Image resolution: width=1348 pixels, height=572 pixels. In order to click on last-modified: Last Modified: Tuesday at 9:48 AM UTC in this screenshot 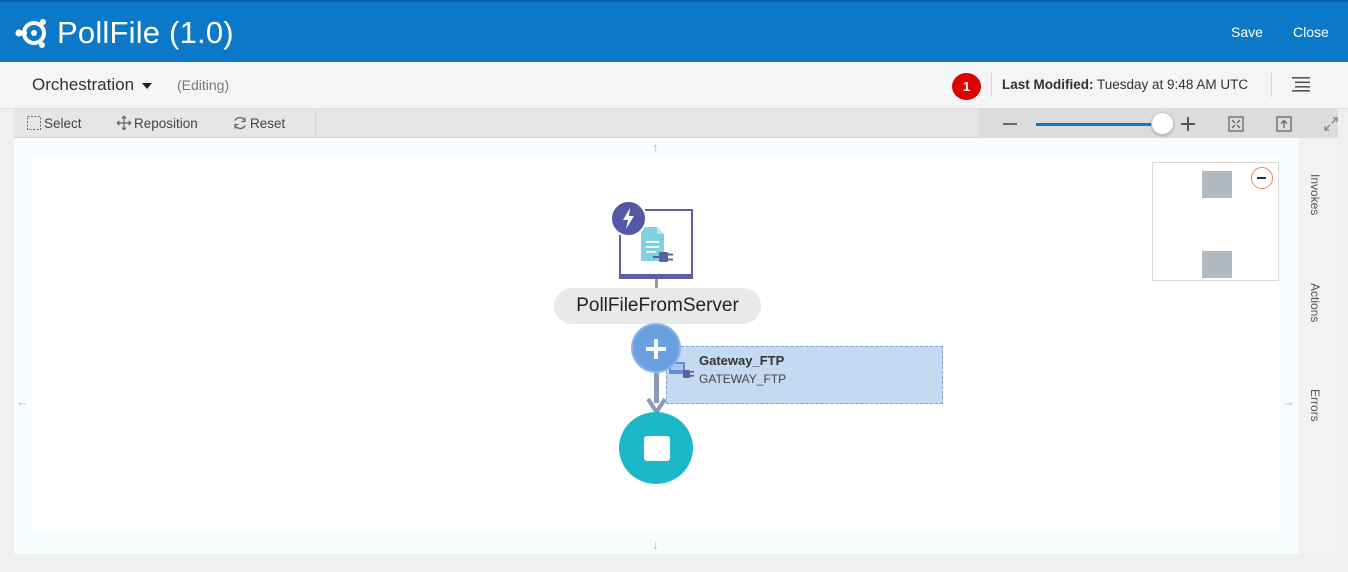, I will do `click(1125, 84)`.